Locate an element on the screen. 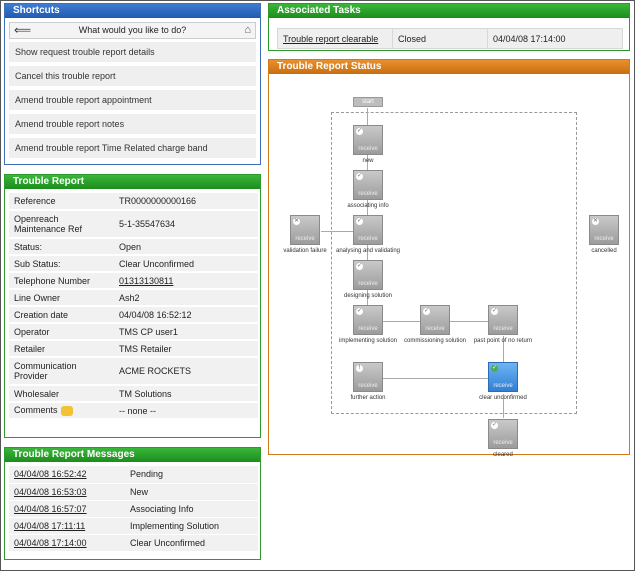 Image resolution: width=635 pixels, height=571 pixels. shortcut-amend-appointment: Amend trouble report appointment is located at coordinates (132, 100).